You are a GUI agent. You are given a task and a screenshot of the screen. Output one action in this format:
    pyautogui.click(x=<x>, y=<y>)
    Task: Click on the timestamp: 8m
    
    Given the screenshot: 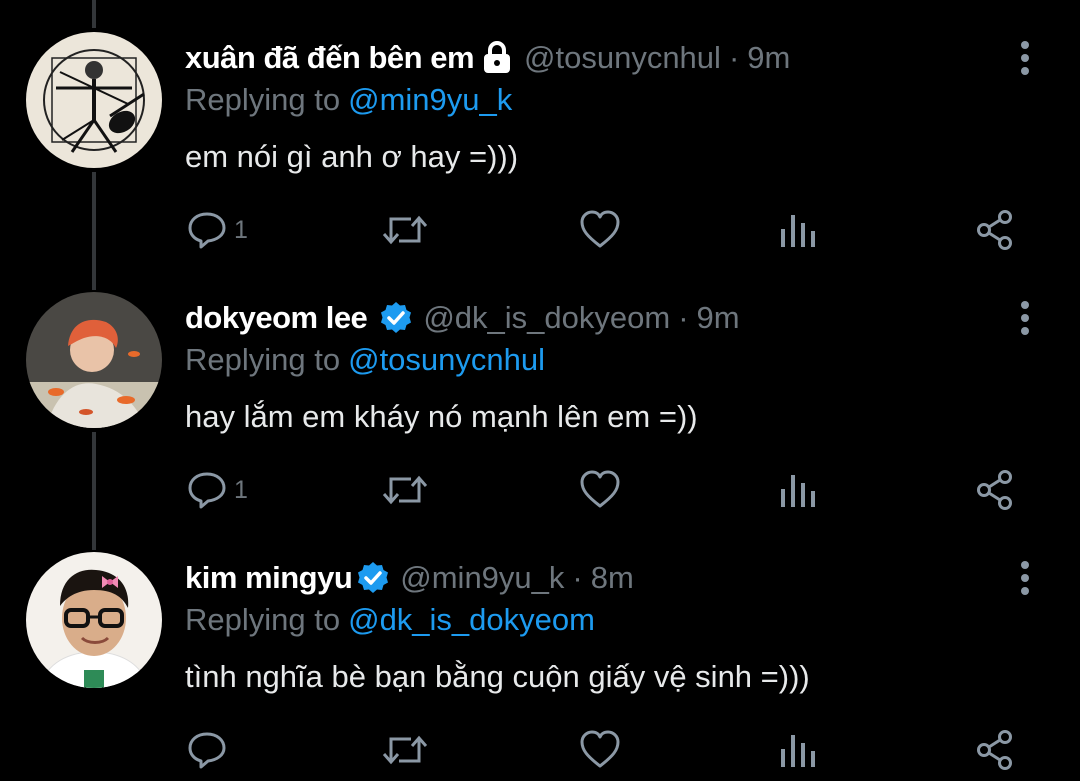 What is the action you would take?
    pyautogui.click(x=612, y=578)
    